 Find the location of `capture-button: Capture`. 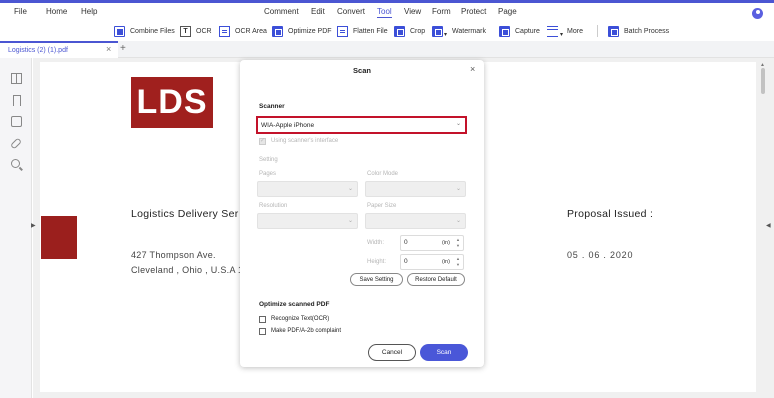

capture-button: Capture is located at coordinates (519, 31).